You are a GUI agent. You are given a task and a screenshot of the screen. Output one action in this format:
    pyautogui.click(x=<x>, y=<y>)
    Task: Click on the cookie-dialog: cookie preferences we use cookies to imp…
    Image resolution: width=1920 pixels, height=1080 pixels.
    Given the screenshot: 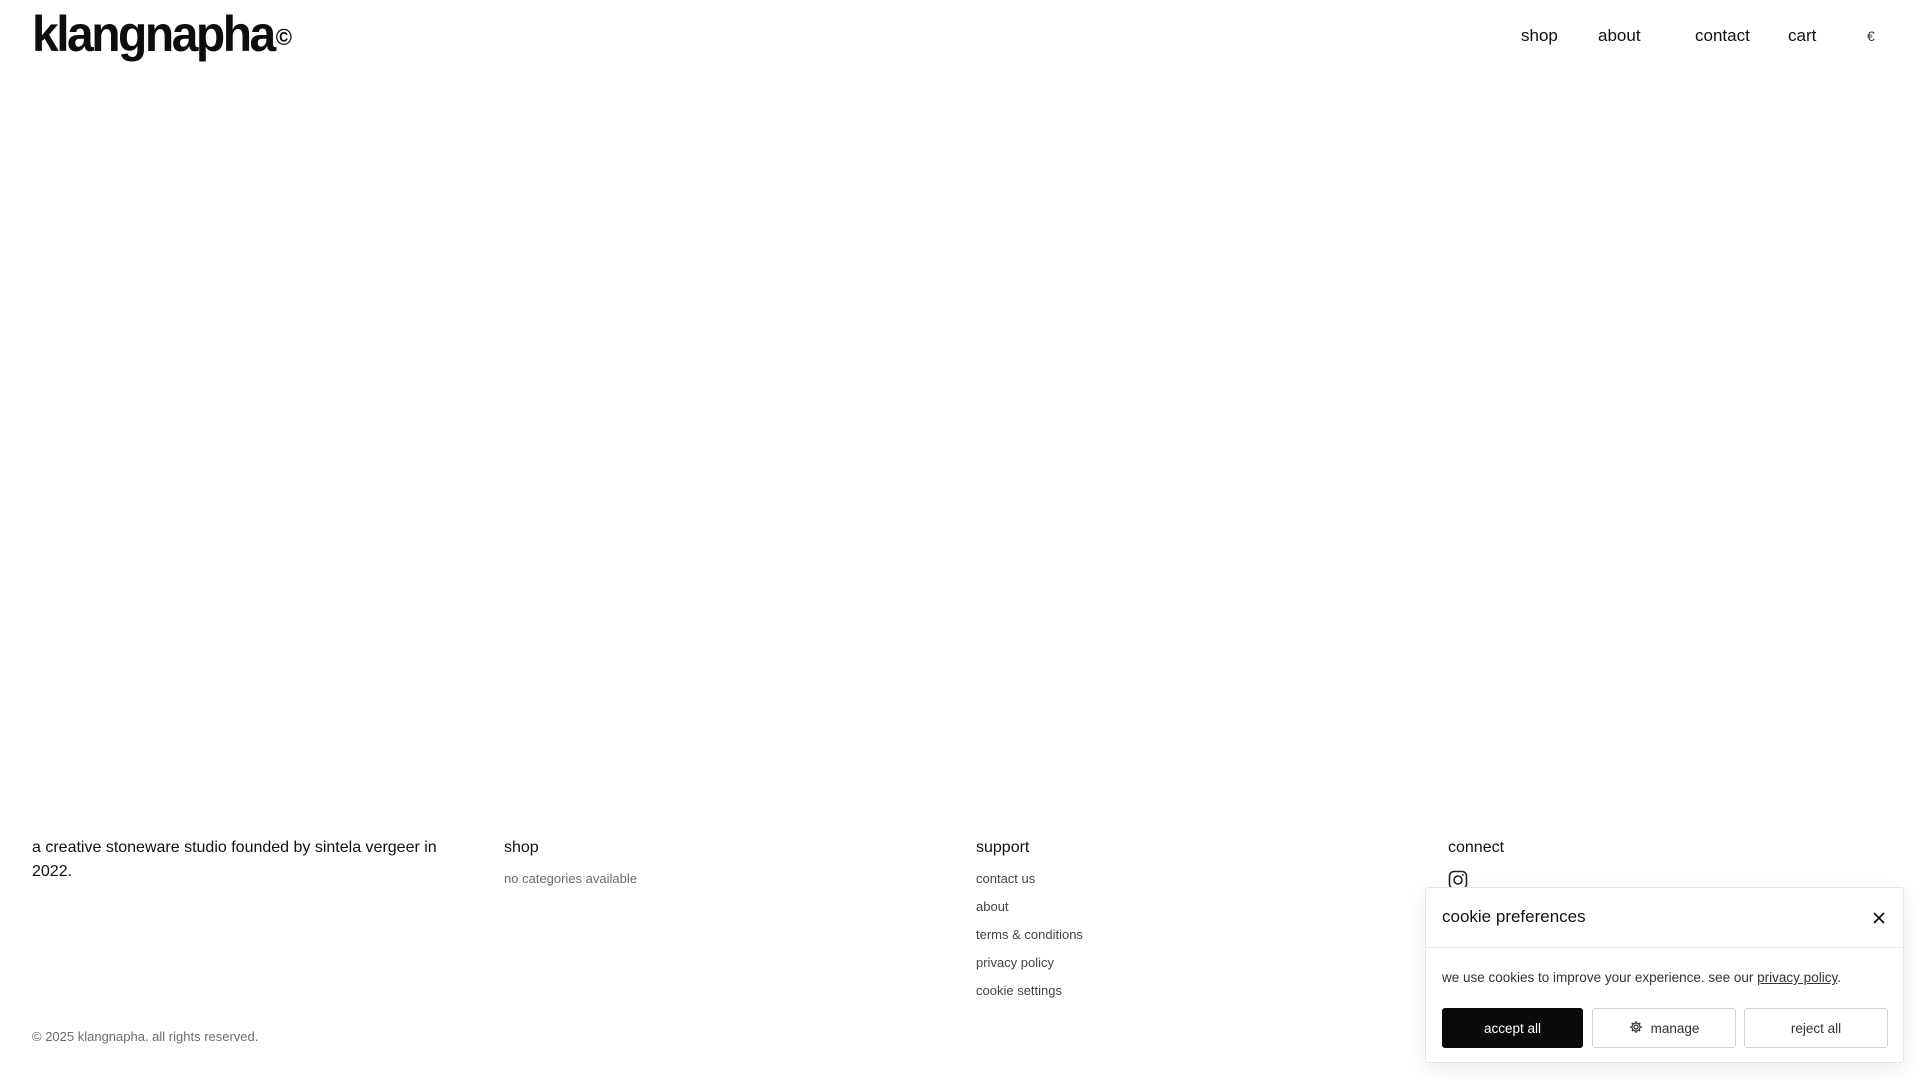 What is the action you would take?
    pyautogui.click(x=1664, y=975)
    